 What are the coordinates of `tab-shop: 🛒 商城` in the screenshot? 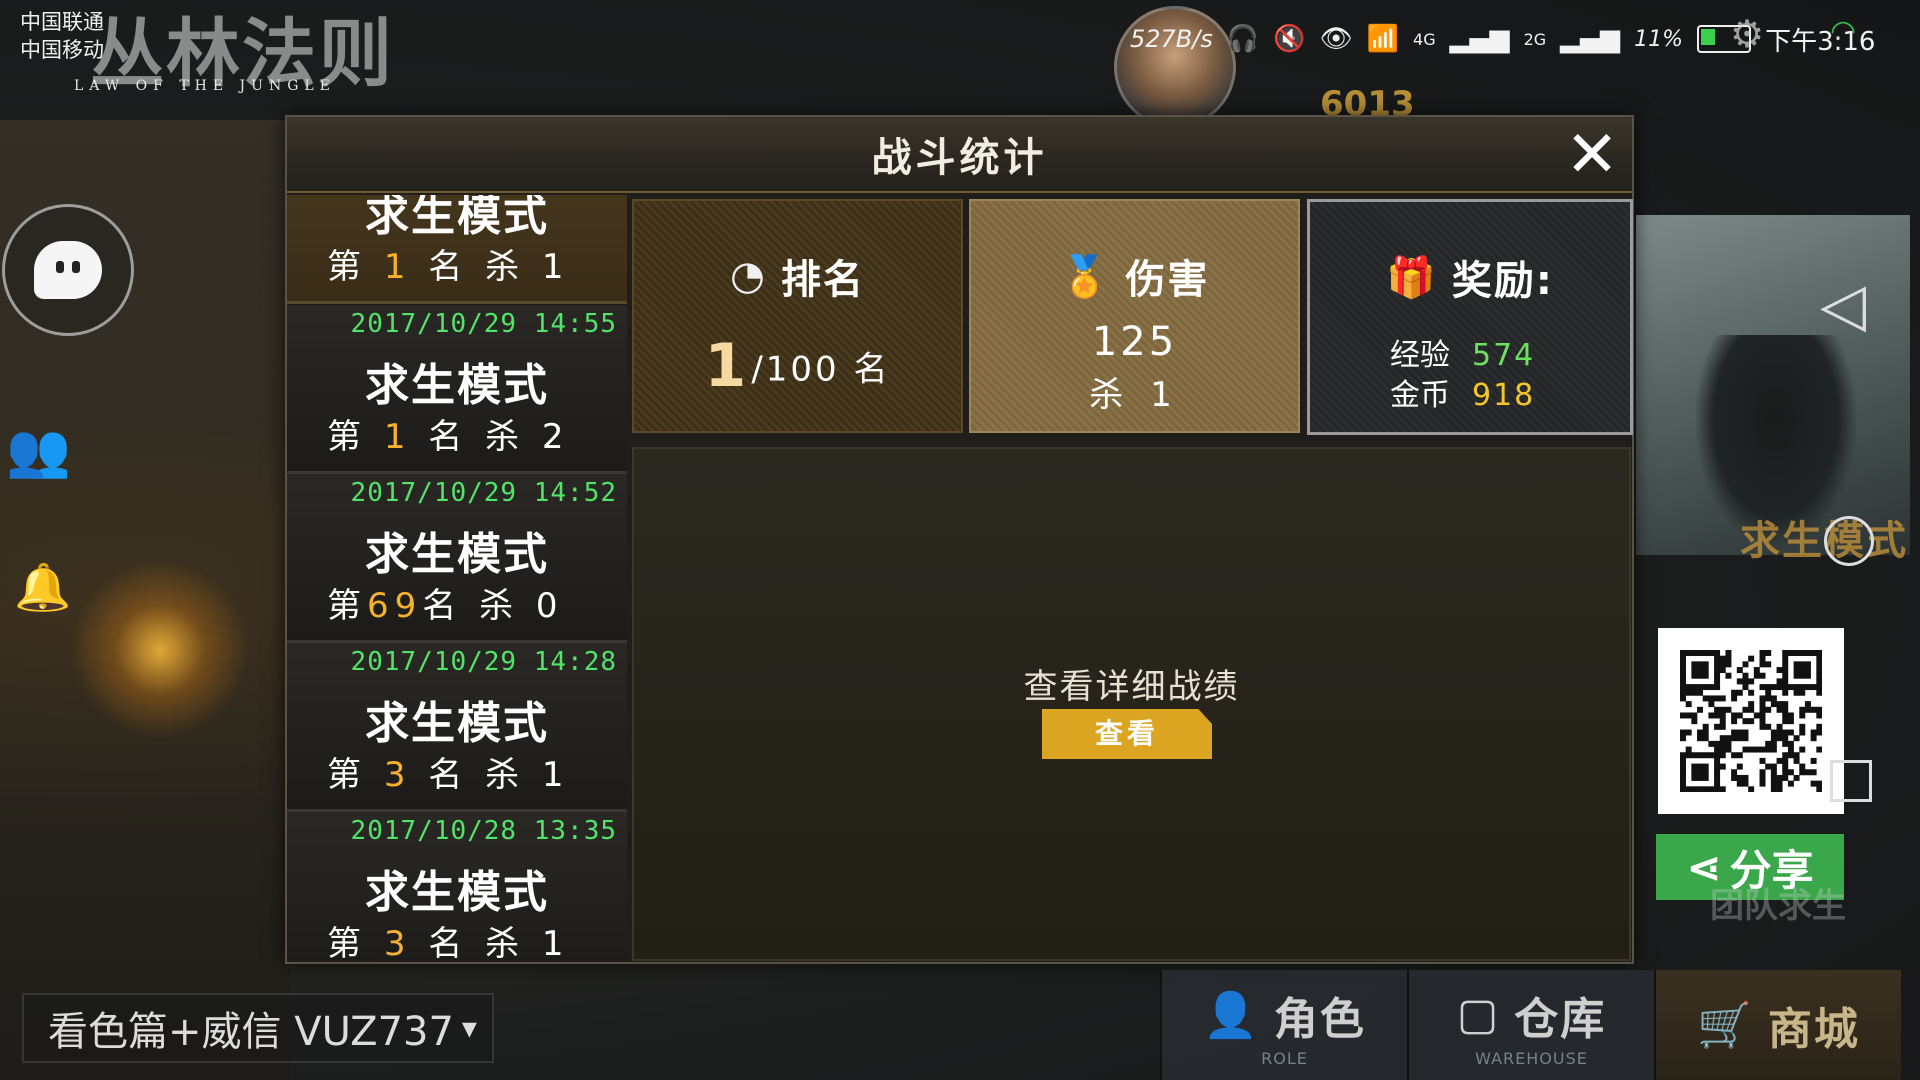 It's located at (1777, 1025).